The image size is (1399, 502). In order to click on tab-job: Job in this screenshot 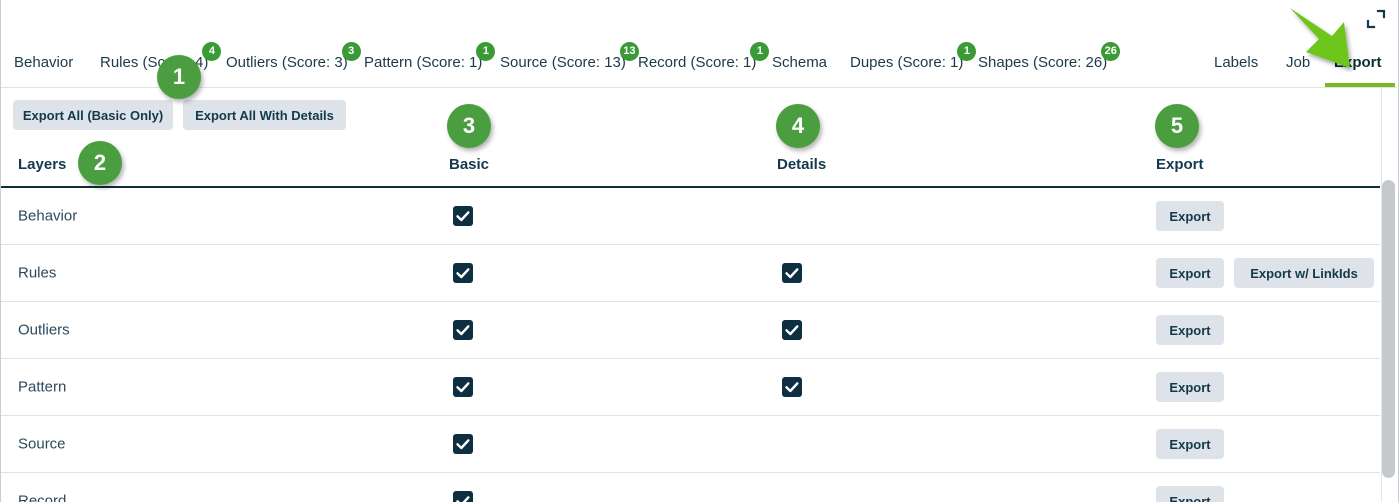, I will do `click(1298, 63)`.